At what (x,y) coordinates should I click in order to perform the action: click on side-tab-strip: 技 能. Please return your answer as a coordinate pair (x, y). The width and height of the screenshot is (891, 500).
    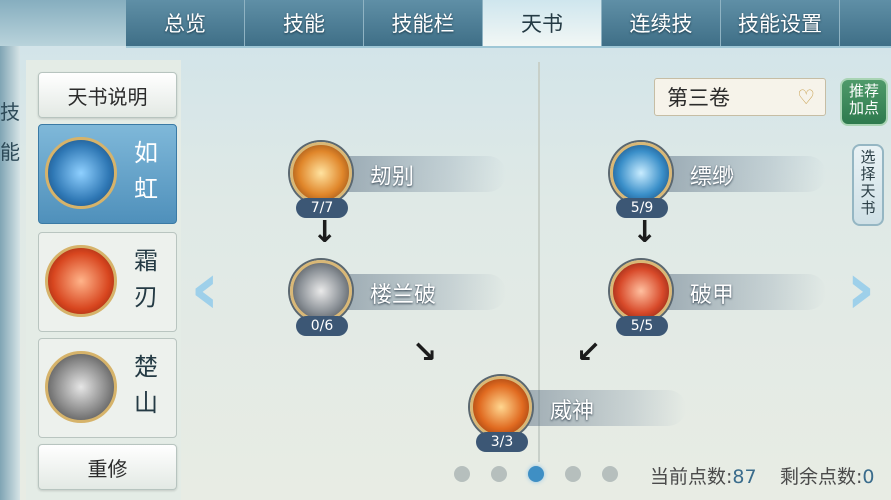
    Looking at the image, I should click on (10, 273).